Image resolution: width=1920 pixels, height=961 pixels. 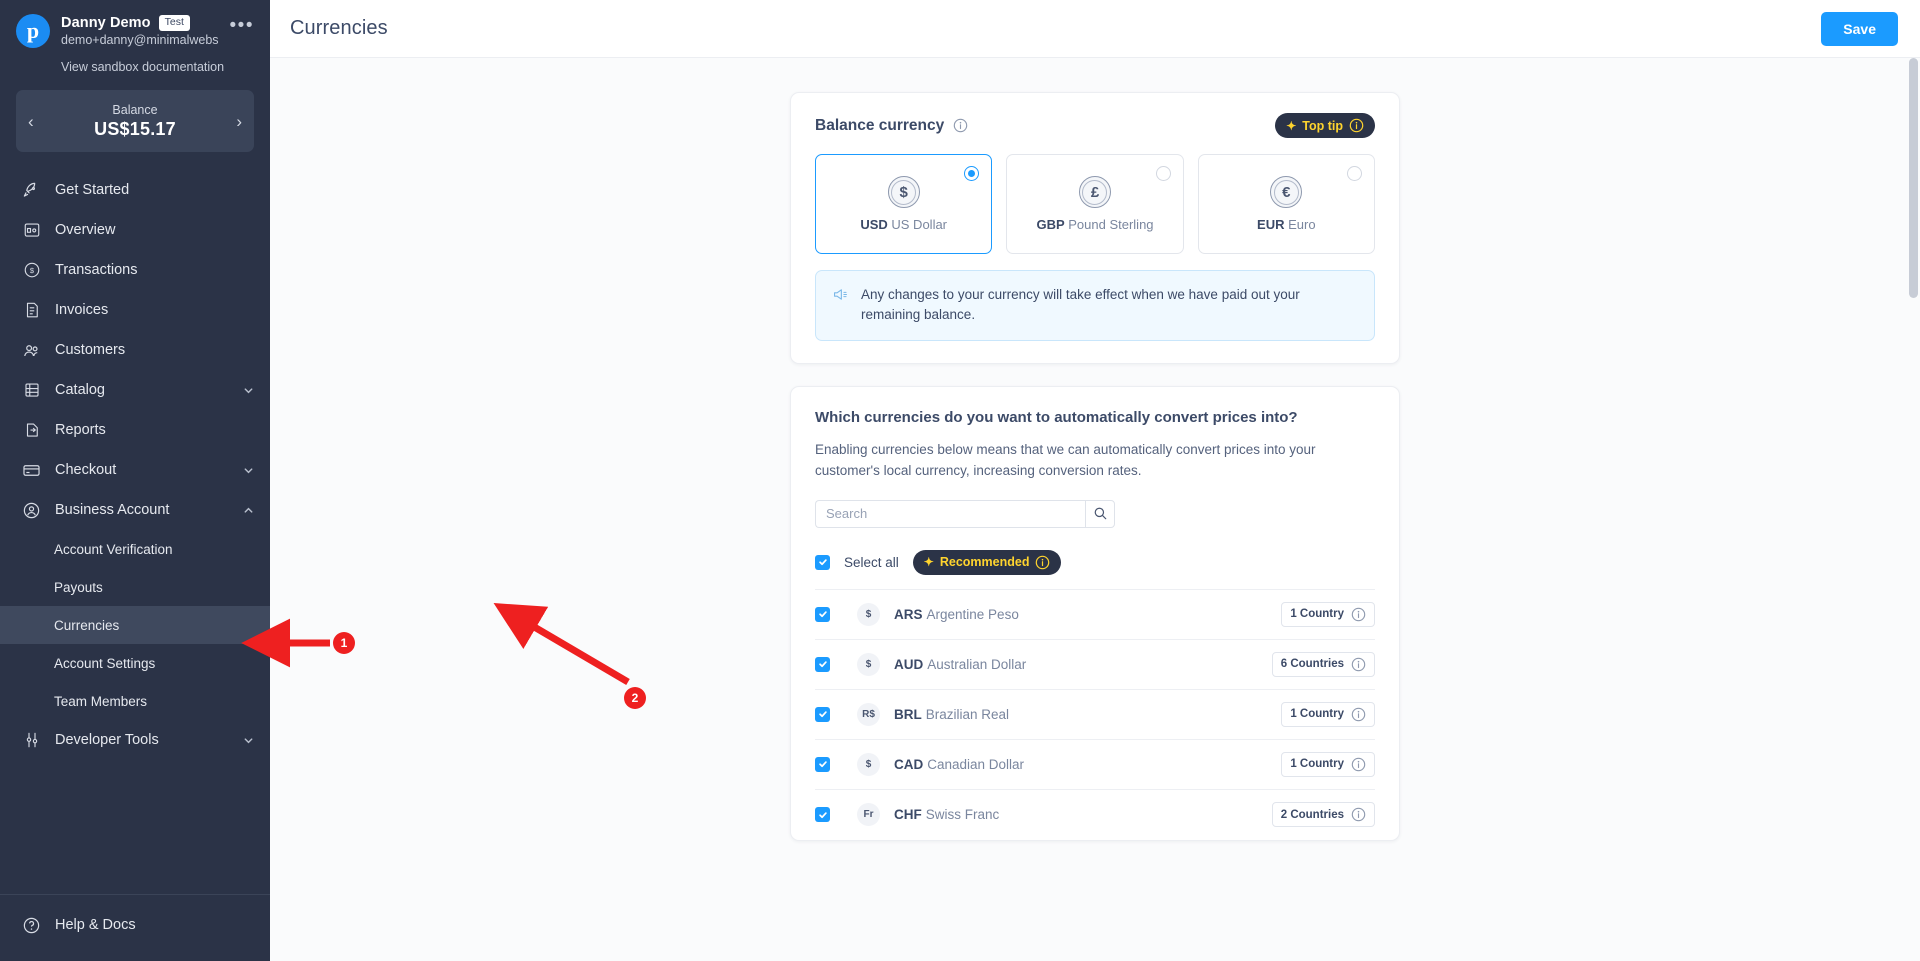 What do you see at coordinates (977, 664) in the screenshot?
I see `currency-name: Australian Dollar` at bounding box center [977, 664].